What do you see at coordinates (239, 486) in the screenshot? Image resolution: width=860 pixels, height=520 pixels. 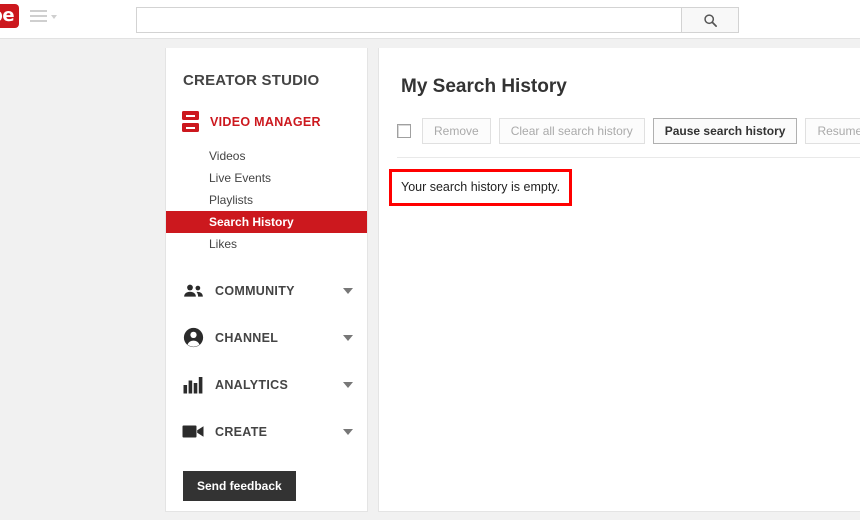 I see `send-feedback-button: Send feedback` at bounding box center [239, 486].